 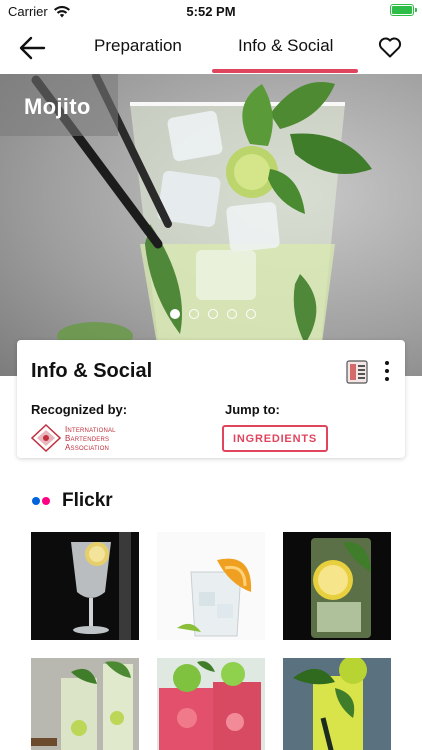 I want to click on hero-title: Mojito, so click(x=57, y=106).